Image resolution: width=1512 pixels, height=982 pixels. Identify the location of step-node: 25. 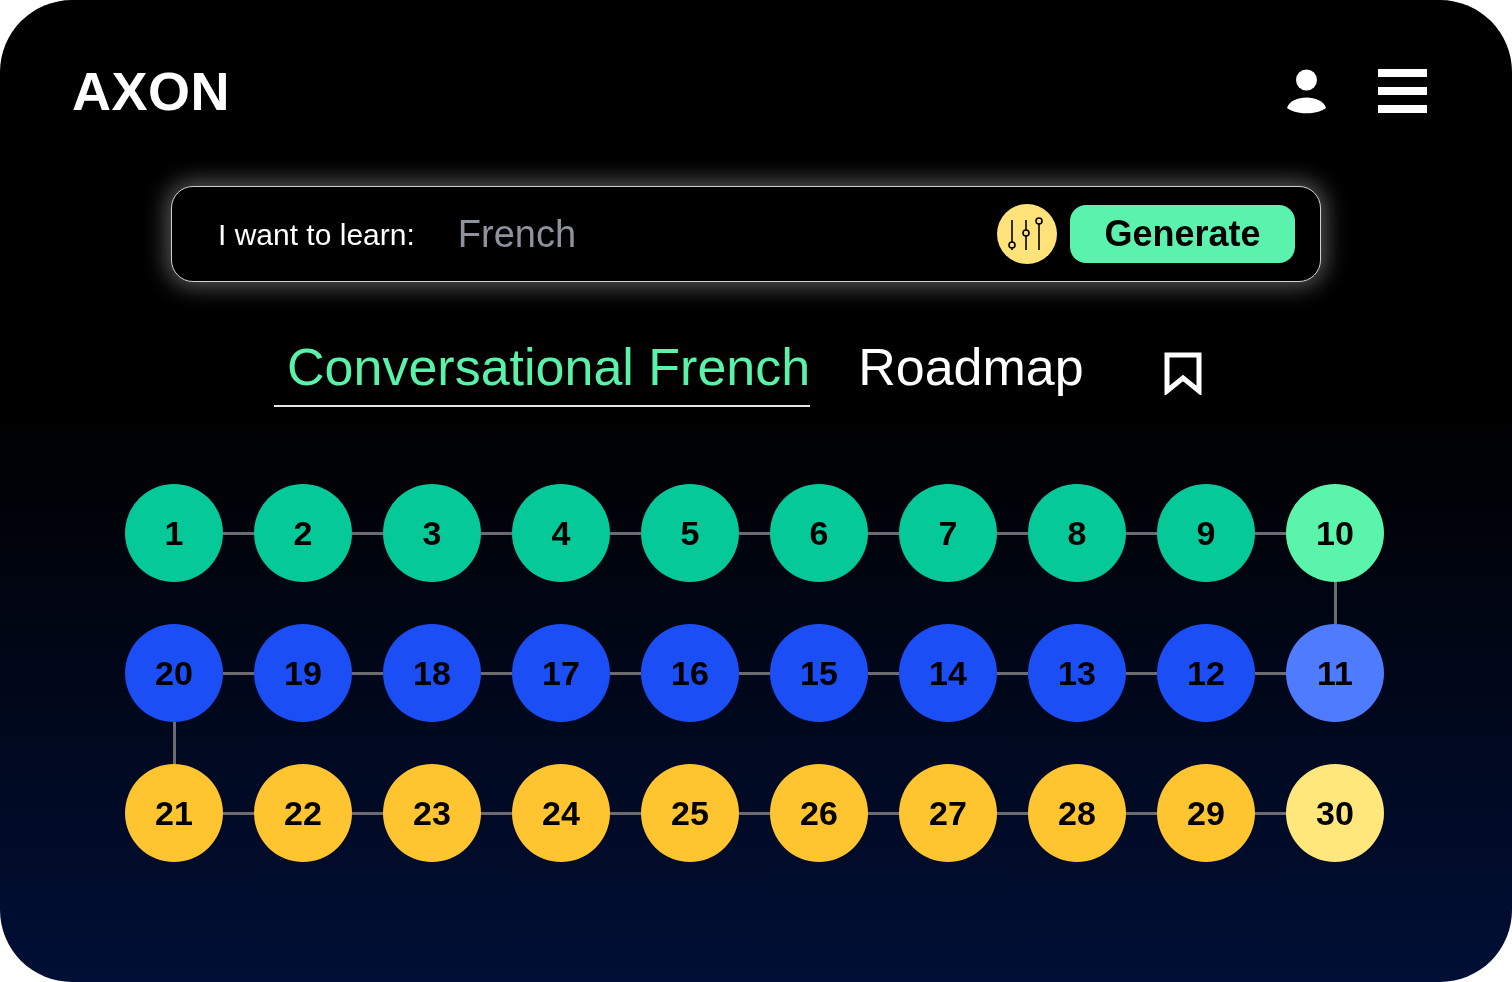
(690, 813).